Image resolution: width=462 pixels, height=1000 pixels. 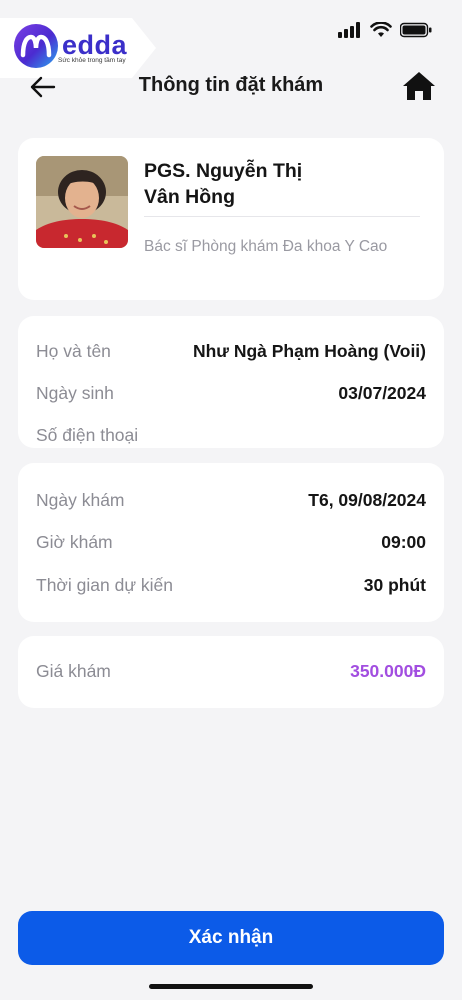 What do you see at coordinates (75, 392) in the screenshot?
I see `dob-label: Ngày sinh` at bounding box center [75, 392].